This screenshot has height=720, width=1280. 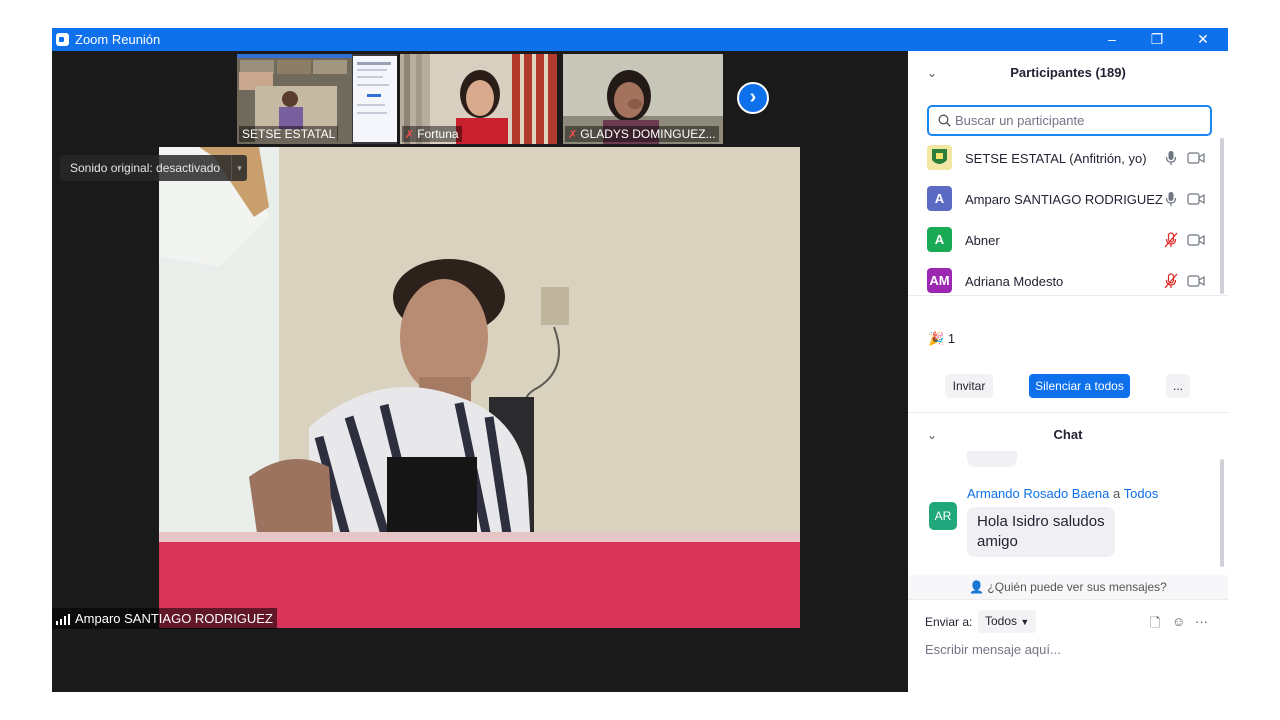 I want to click on chat-scrollbar, so click(x=1222, y=513).